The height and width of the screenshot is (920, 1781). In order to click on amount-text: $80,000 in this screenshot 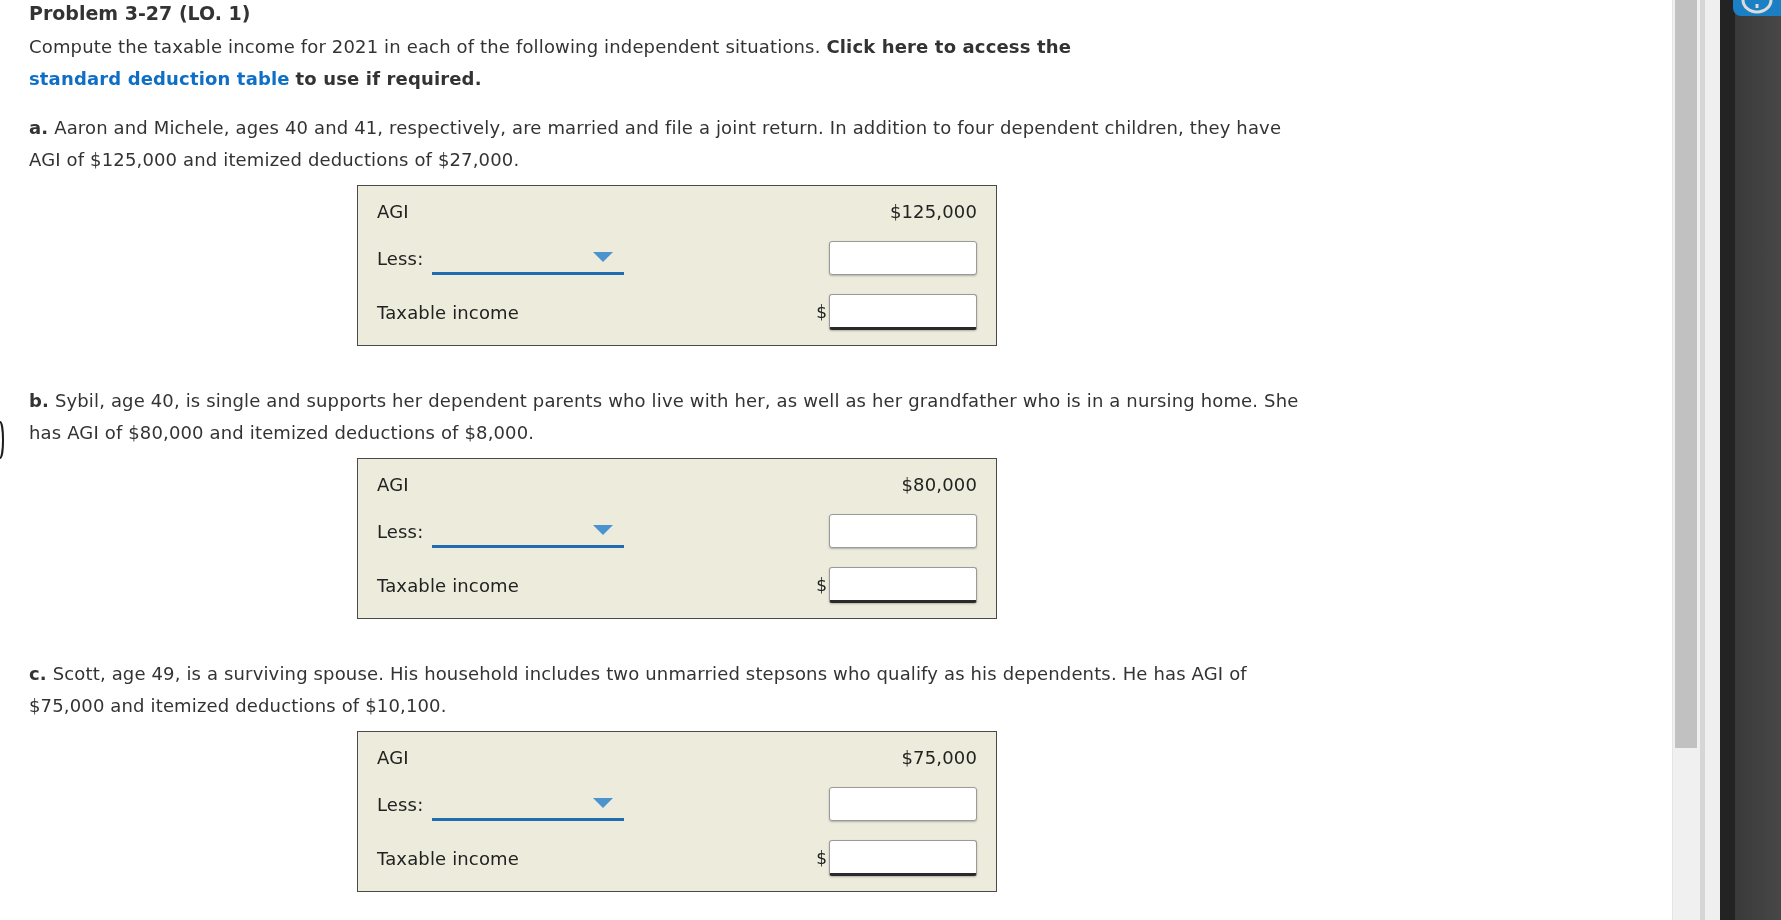, I will do `click(939, 484)`.